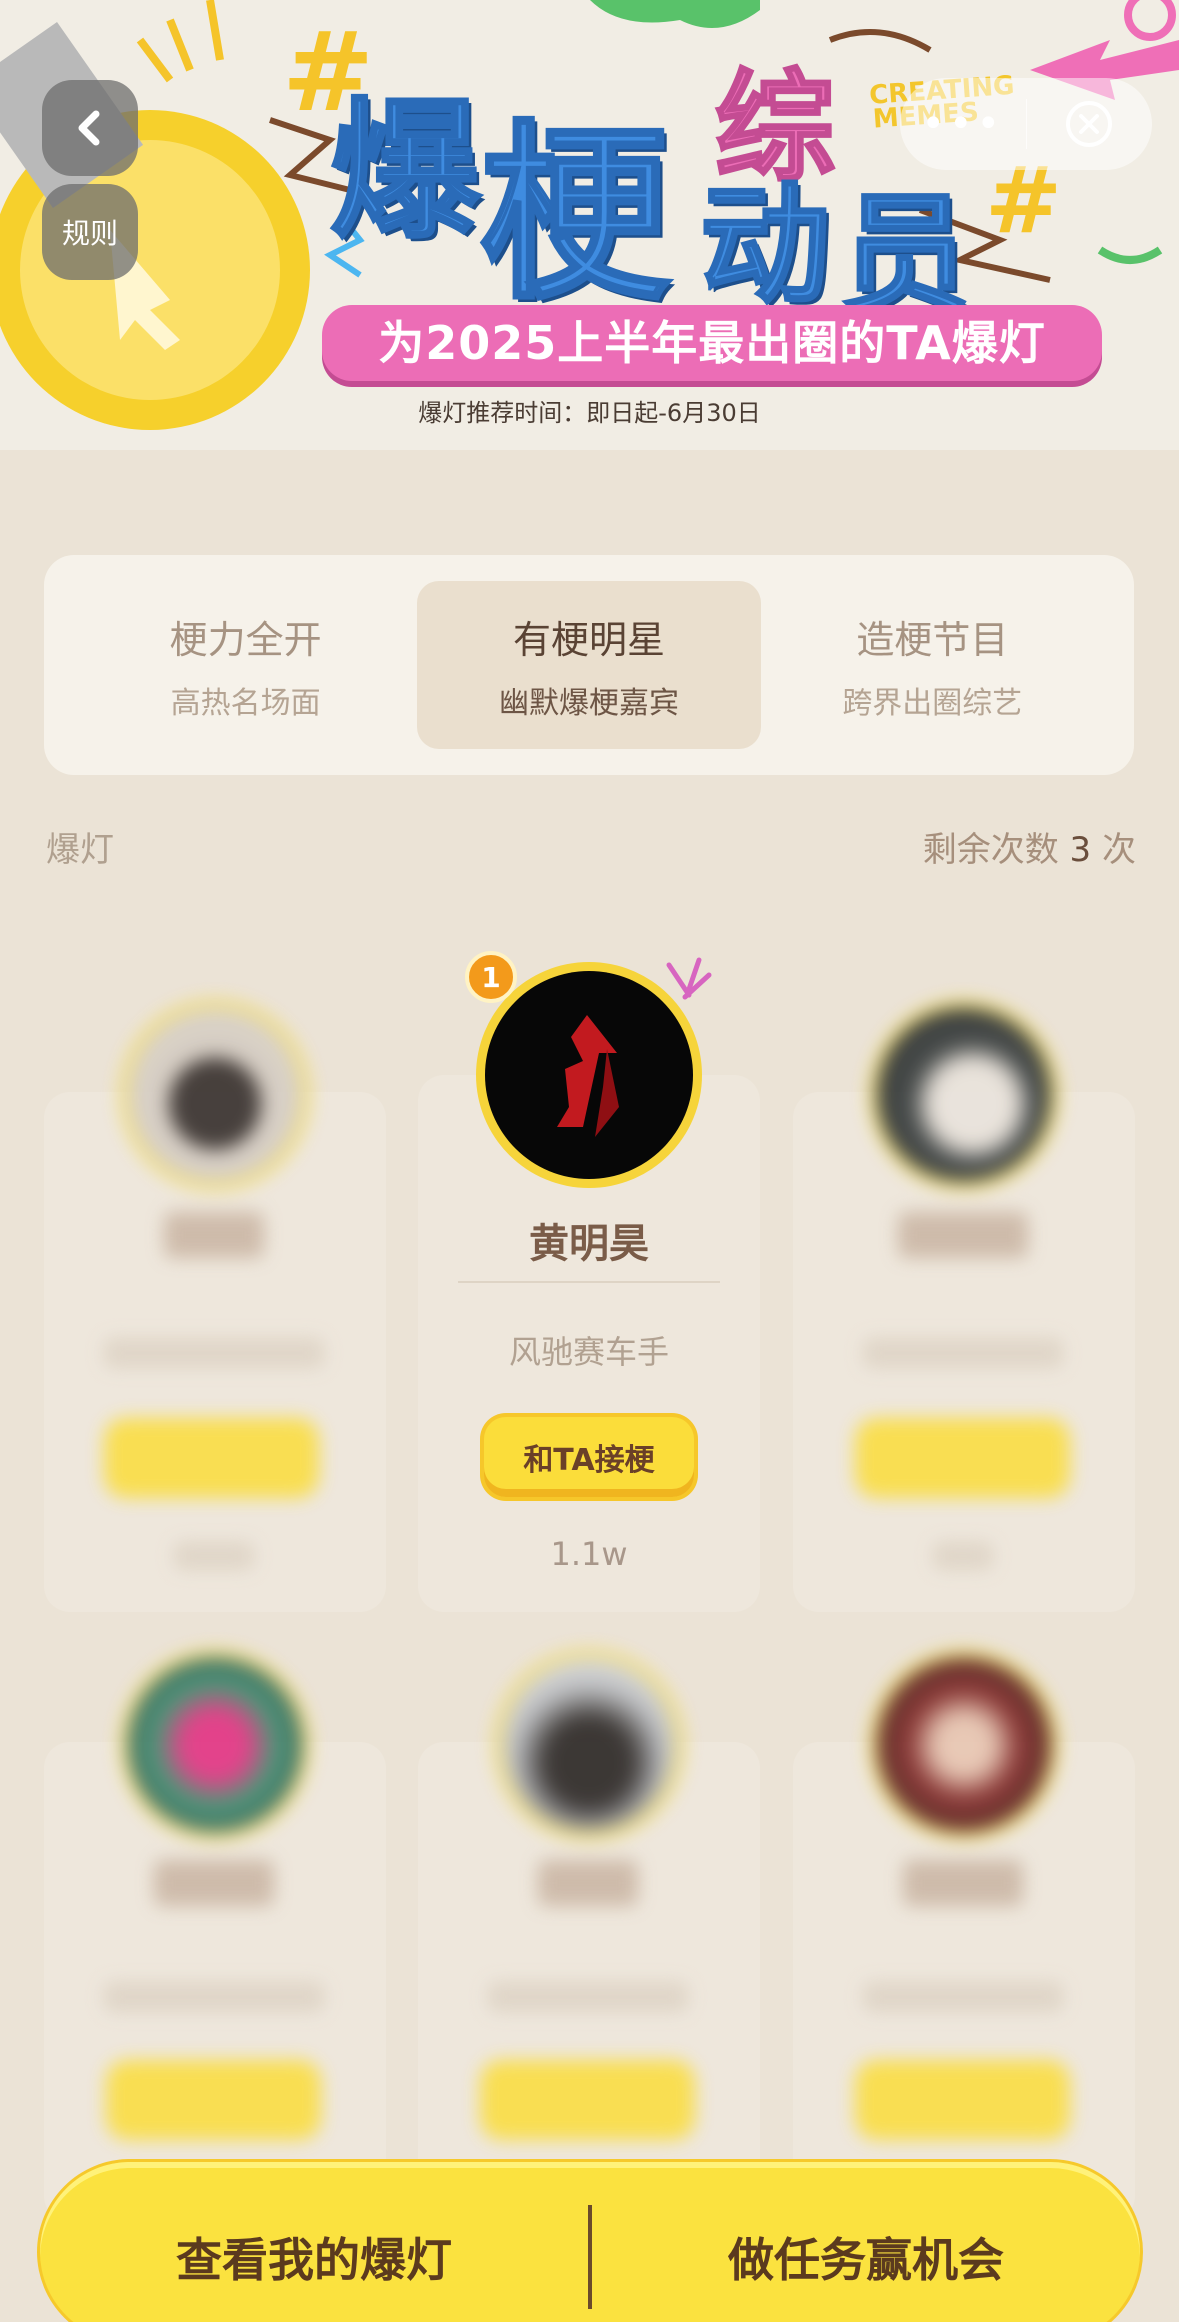  I want to click on event-period: 爆灯推荐时间：即日起-6月30日, so click(589, 413).